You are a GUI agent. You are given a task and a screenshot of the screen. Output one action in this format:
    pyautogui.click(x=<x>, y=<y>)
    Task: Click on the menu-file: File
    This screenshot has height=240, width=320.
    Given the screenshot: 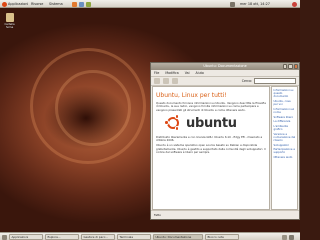 What is the action you would take?
    pyautogui.click(x=156, y=73)
    